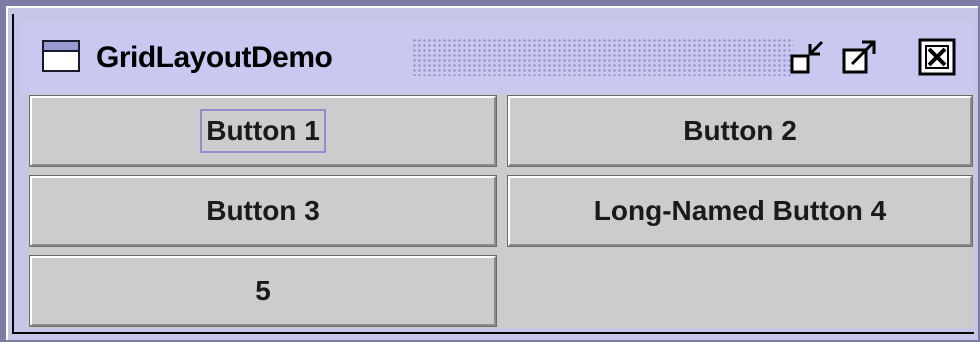 The width and height of the screenshot is (980, 342). What do you see at coordinates (493, 333) in the screenshot?
I see `frame-edge-bottom` at bounding box center [493, 333].